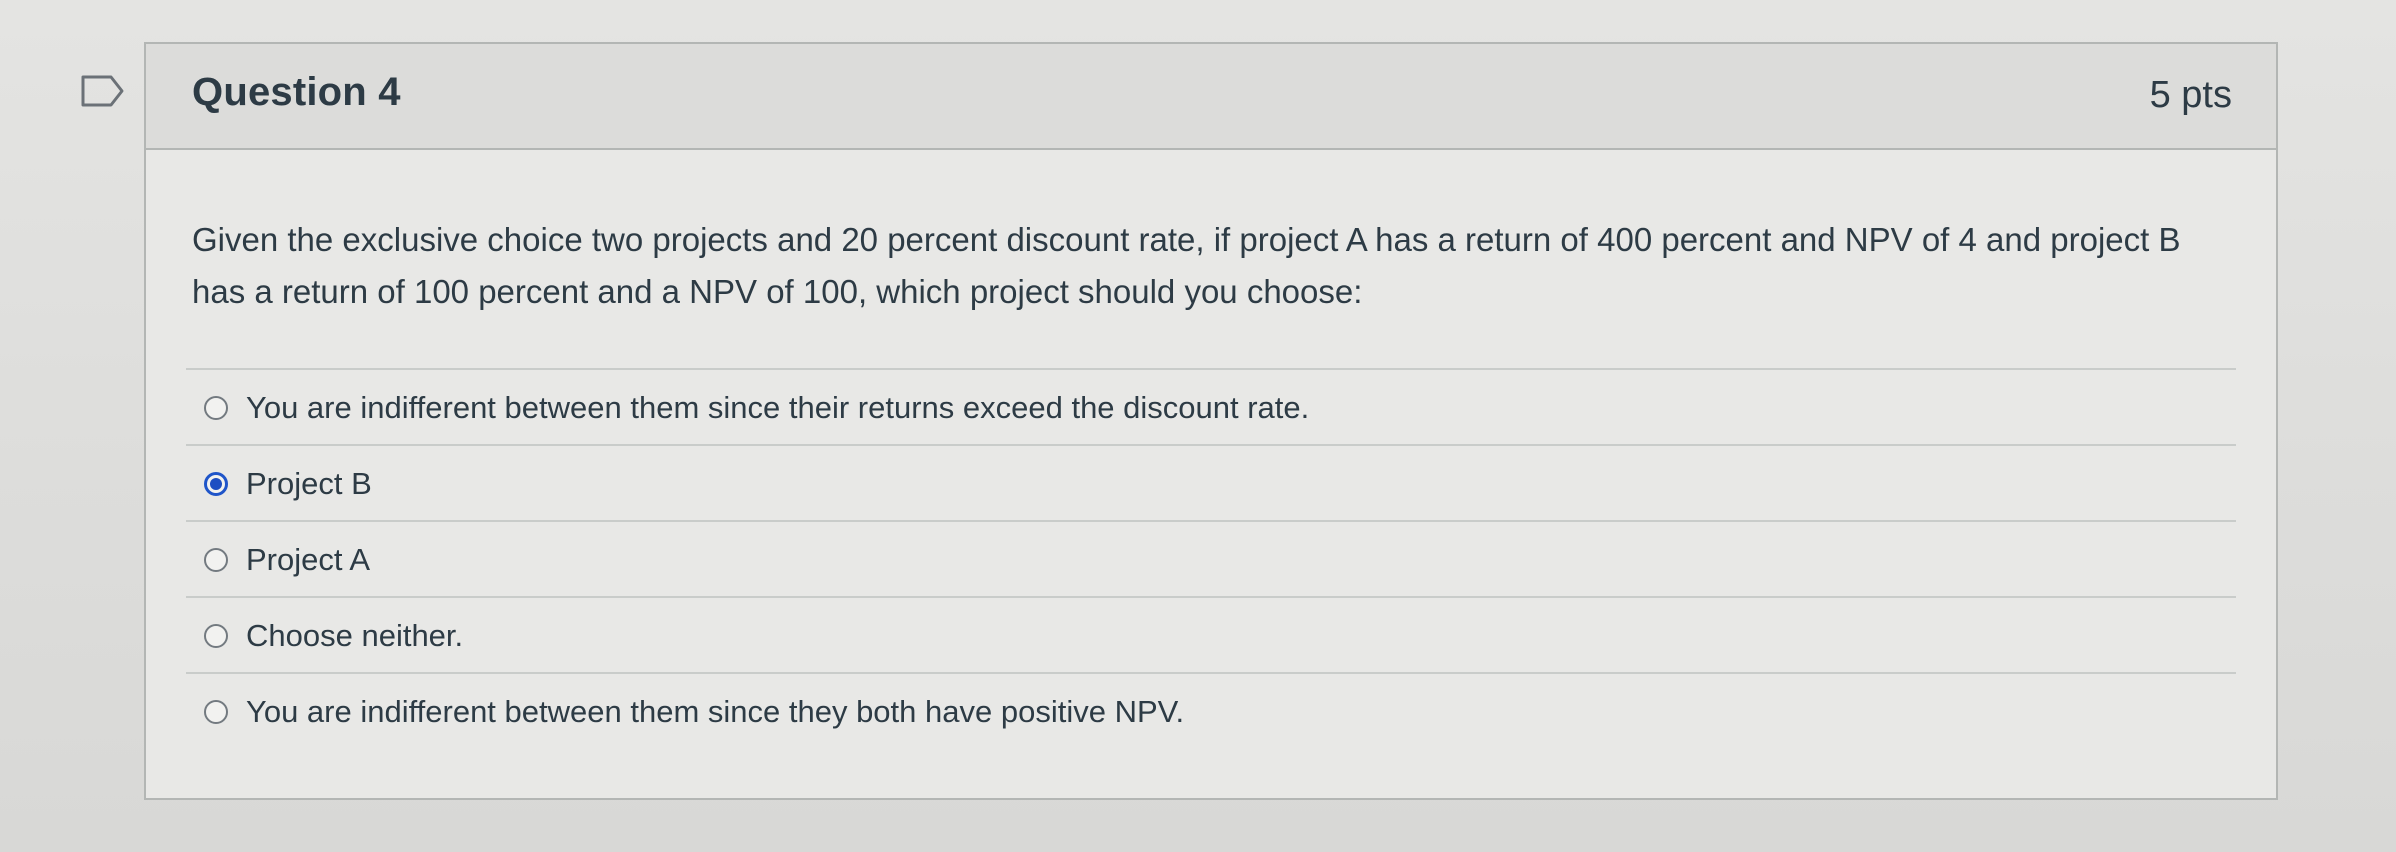 Image resolution: width=2396 pixels, height=852 pixels. Describe the element at coordinates (1211, 636) in the screenshot. I see `answer-option-4: Choose neither.` at that location.